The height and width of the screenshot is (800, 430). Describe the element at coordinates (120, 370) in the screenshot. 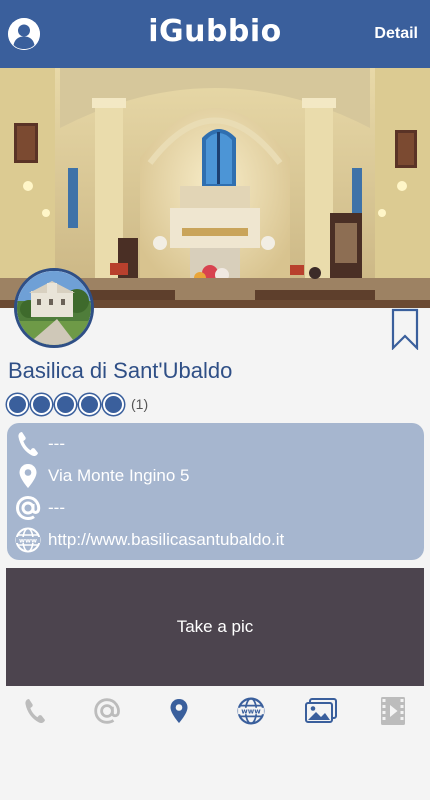

I see `place-title: Basilica di Sant'Ubaldo` at that location.